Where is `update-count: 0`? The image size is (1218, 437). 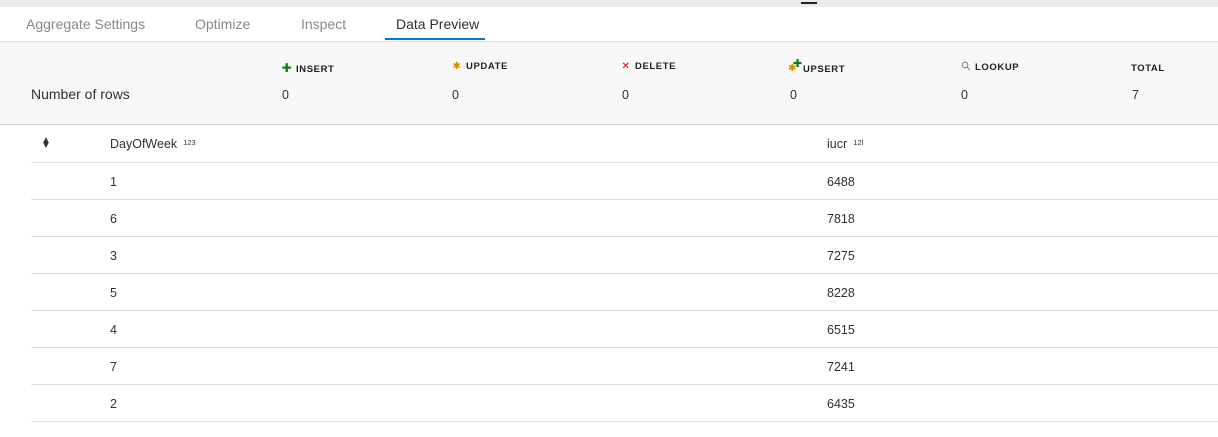 update-count: 0 is located at coordinates (455, 95).